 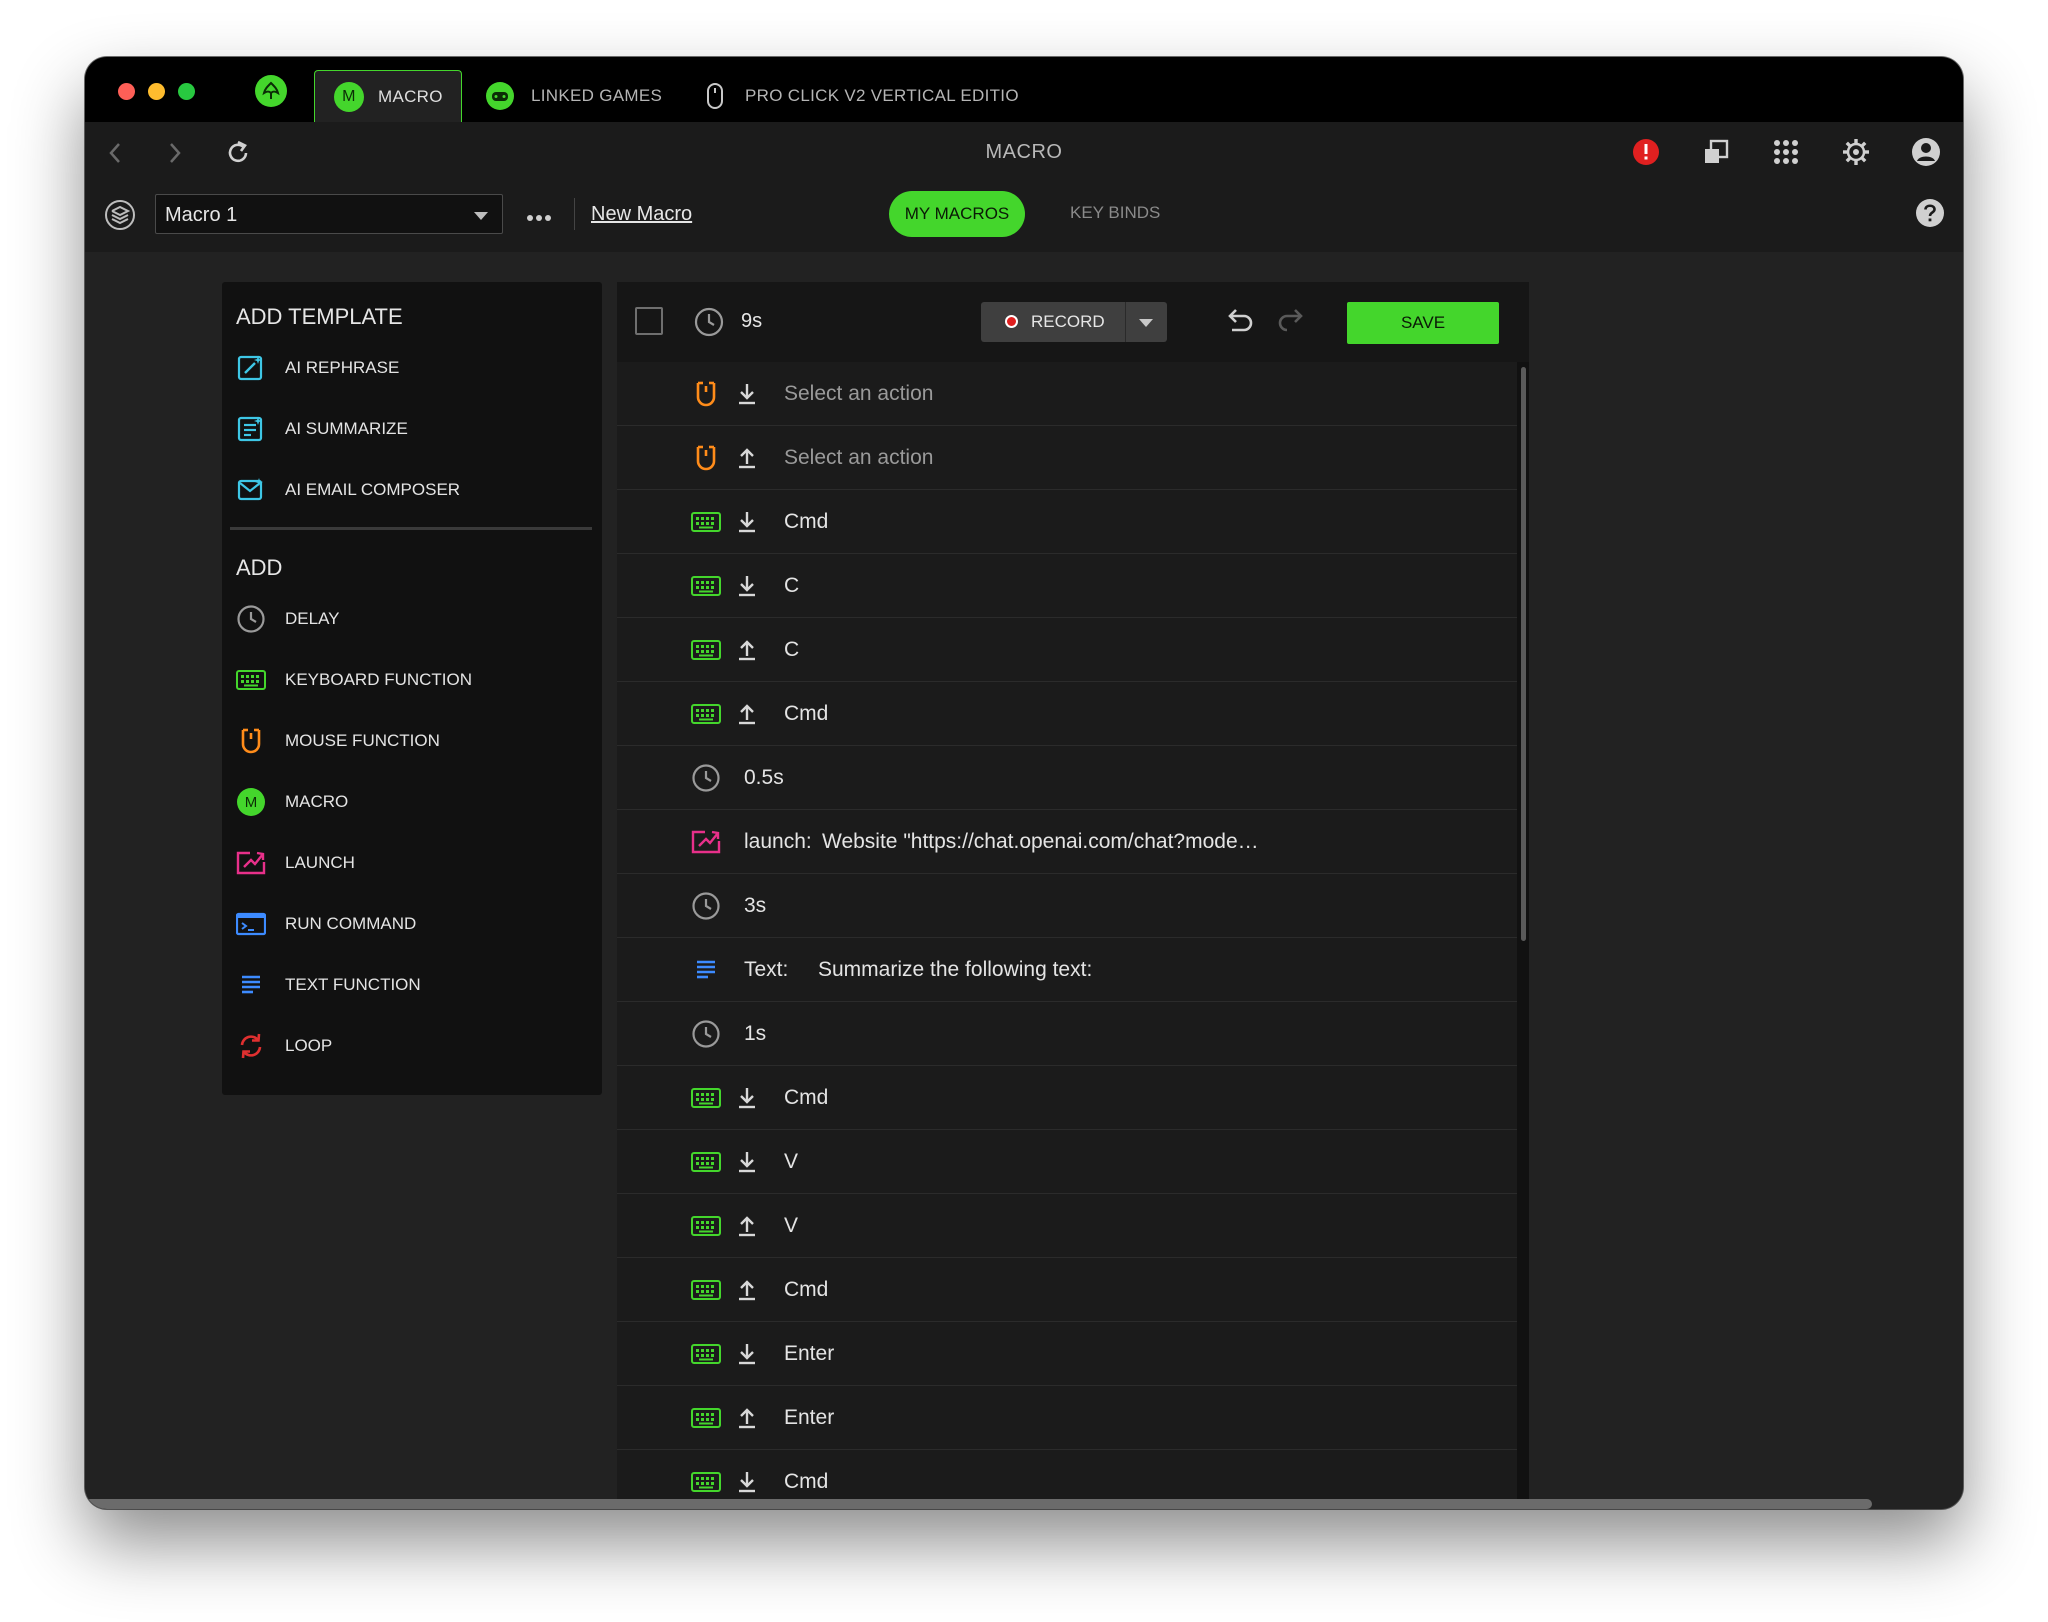 I want to click on more-options-icon, so click(x=539, y=218).